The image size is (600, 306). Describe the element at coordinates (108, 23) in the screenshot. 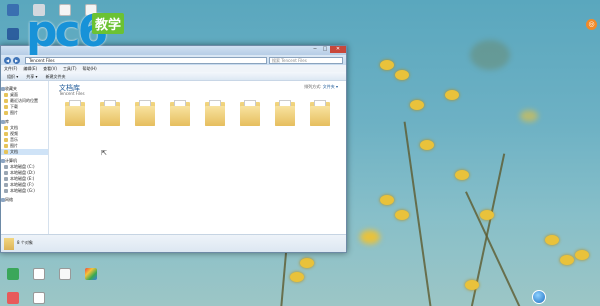

I see `badge-text: 教学` at that location.